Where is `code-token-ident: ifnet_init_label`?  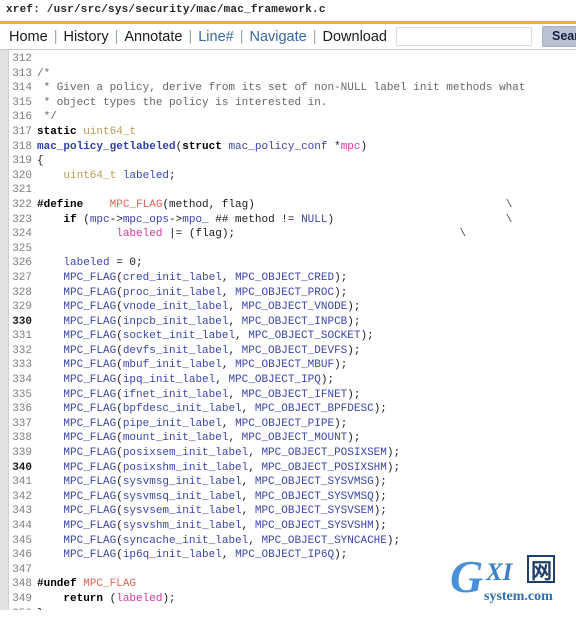
code-token-ident: ifnet_init_label is located at coordinates (176, 395).